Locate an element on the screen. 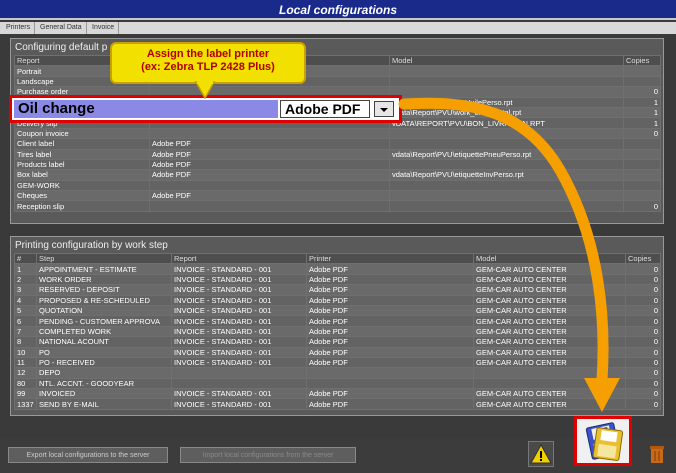 The height and width of the screenshot is (473, 676). floppy-save-icon is located at coordinates (604, 442).